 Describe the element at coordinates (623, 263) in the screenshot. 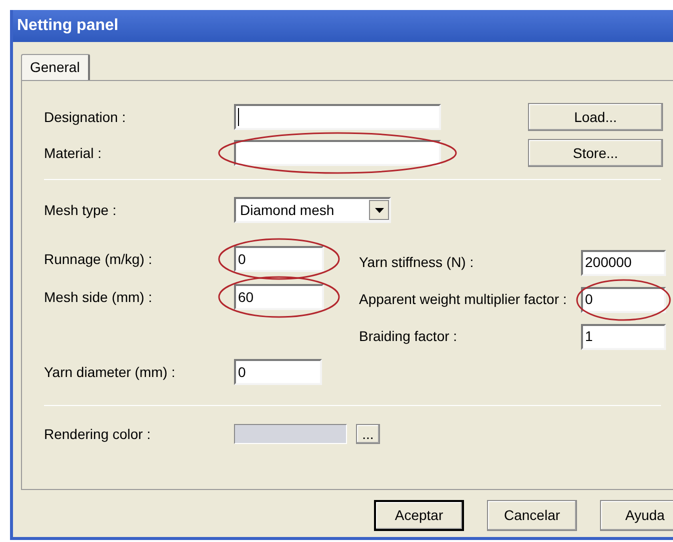

I see `input-field: 200000` at that location.